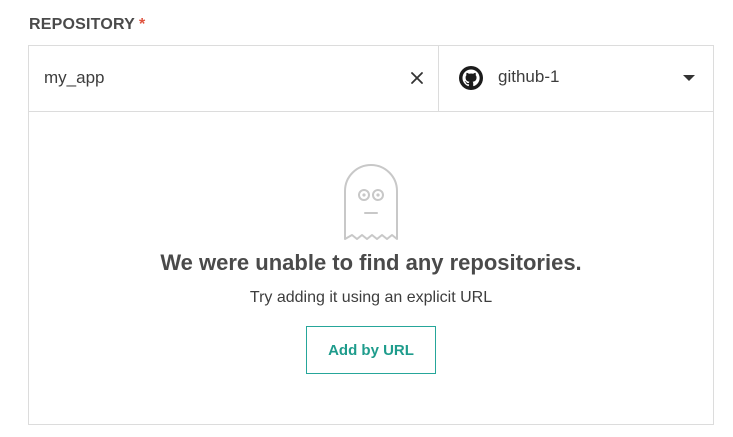  Describe the element at coordinates (142, 24) in the screenshot. I see `required-asterisk: *` at that location.